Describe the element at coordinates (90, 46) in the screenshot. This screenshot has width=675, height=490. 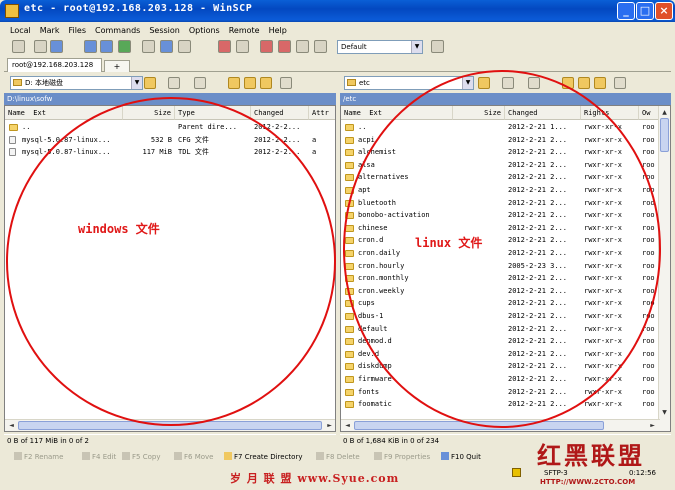
I see `synchronize-icon` at that location.